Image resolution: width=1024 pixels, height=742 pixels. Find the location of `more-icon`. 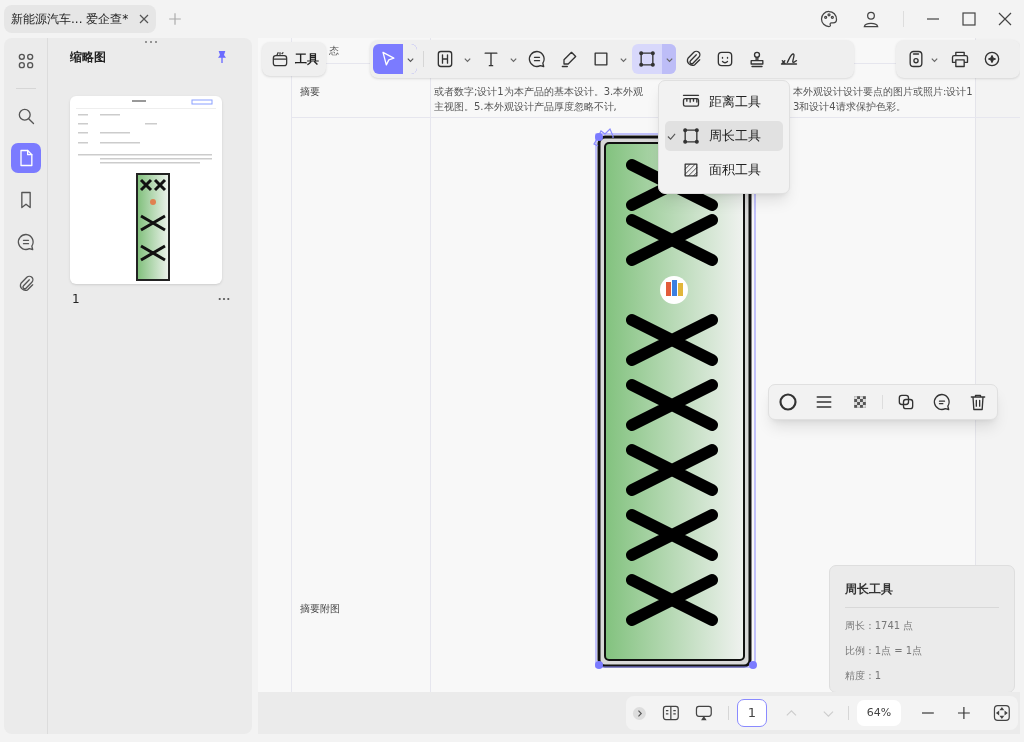

more-icon is located at coordinates (224, 299).